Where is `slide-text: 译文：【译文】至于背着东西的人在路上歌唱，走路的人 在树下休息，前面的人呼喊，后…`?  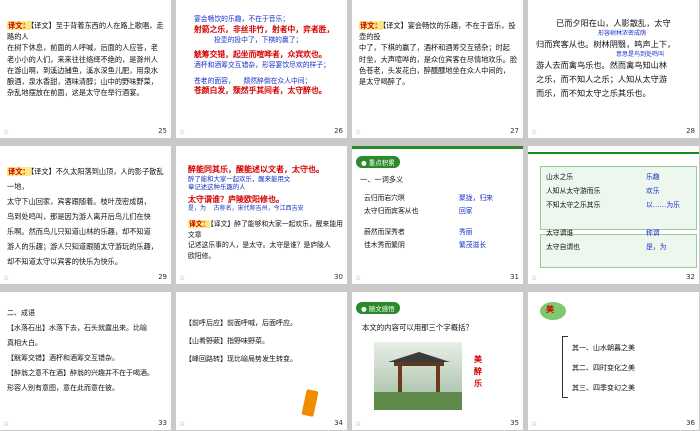
slide-text: 译文：【译文】至于背着东西的人在路上歌唱，走路的人 在树下休息，前面的人呼喊，后… is located at coordinates (87, 59).